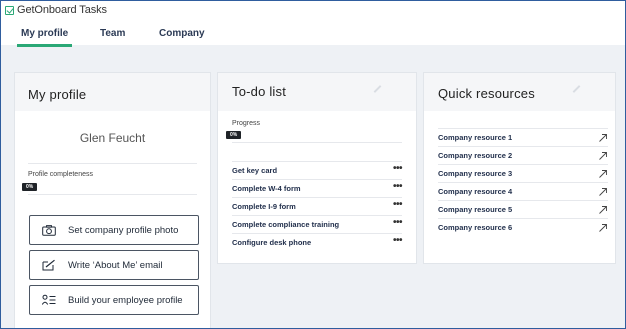 The image size is (626, 329). What do you see at coordinates (112, 138) in the screenshot?
I see `person-name: Glen Feucht` at bounding box center [112, 138].